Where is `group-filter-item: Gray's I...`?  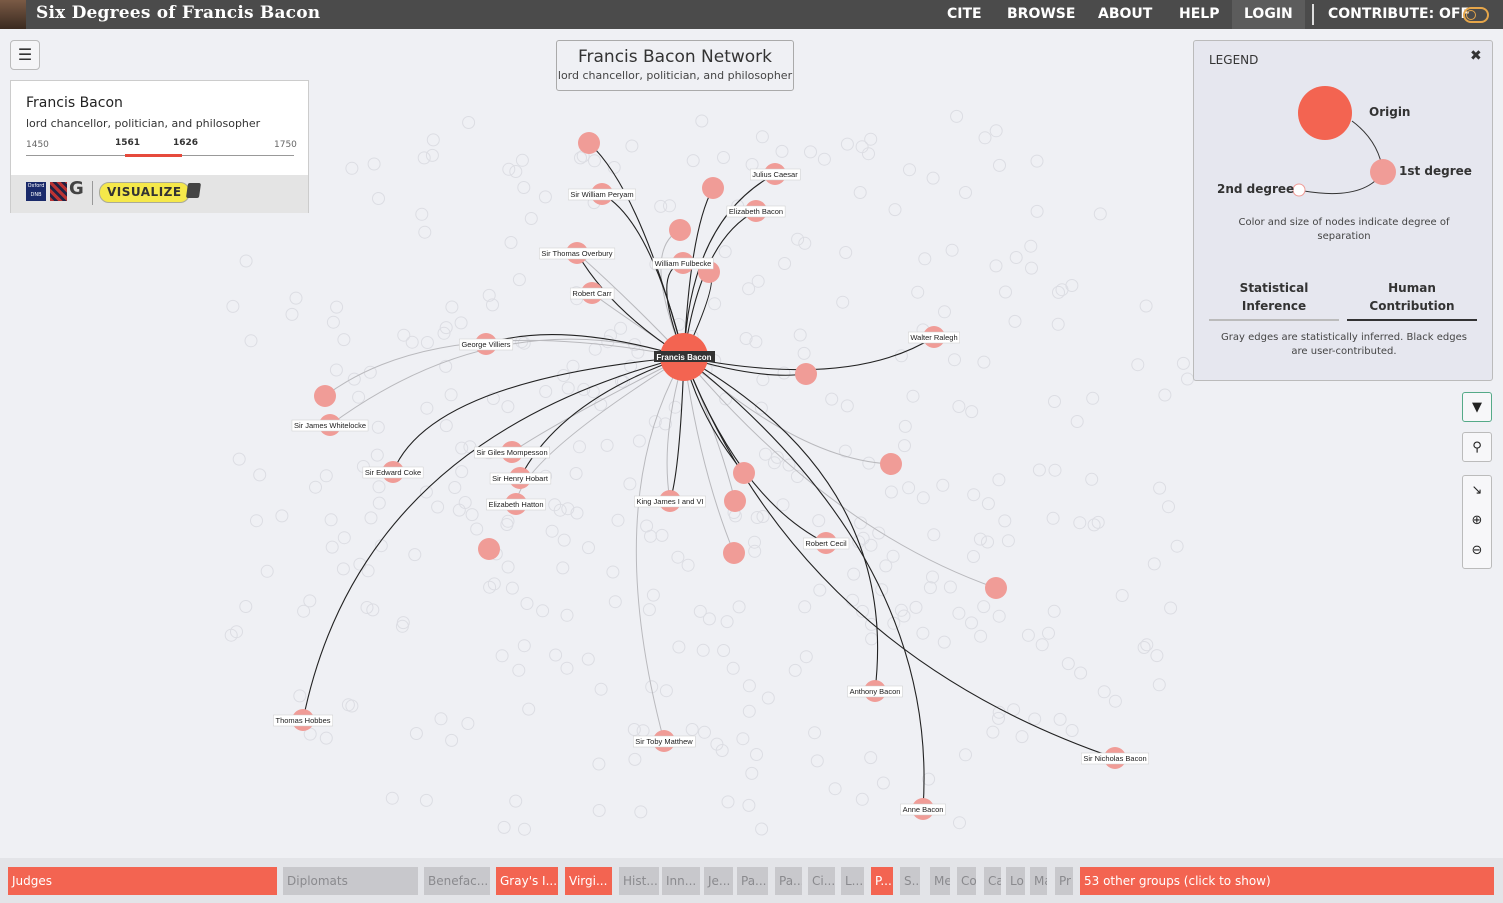 group-filter-item: Gray's I... is located at coordinates (527, 881).